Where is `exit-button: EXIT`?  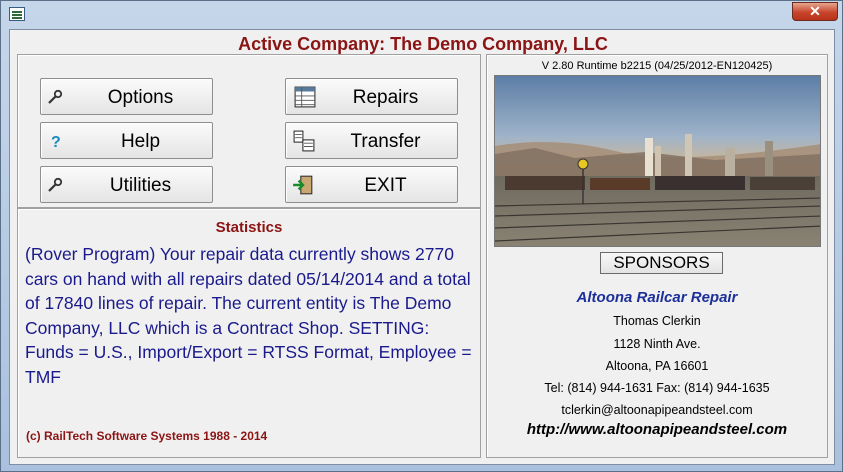 exit-button: EXIT is located at coordinates (371, 184).